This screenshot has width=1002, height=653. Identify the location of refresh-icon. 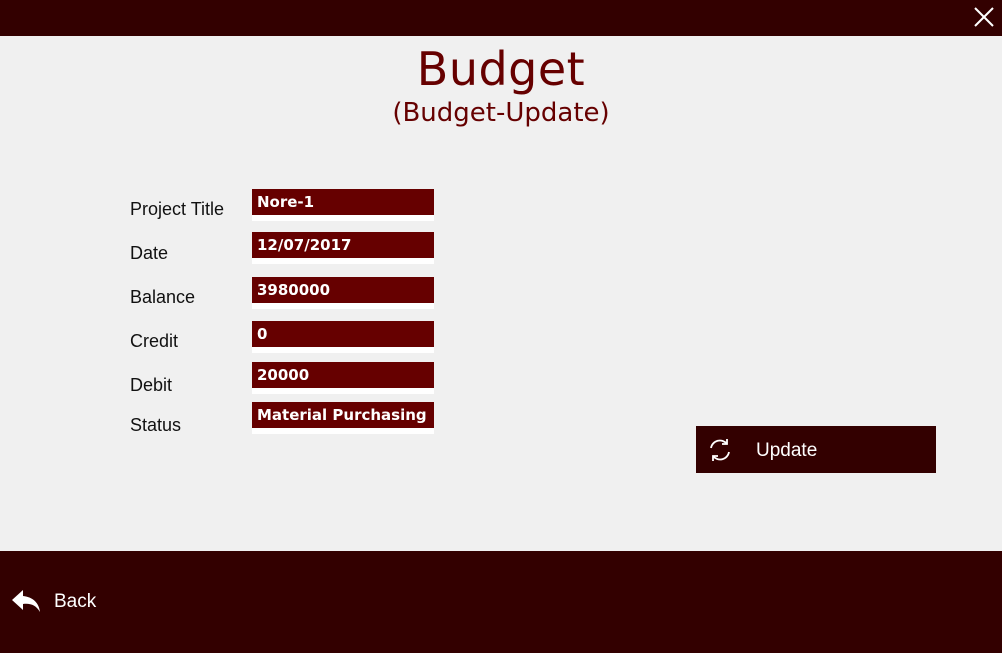
(720, 450).